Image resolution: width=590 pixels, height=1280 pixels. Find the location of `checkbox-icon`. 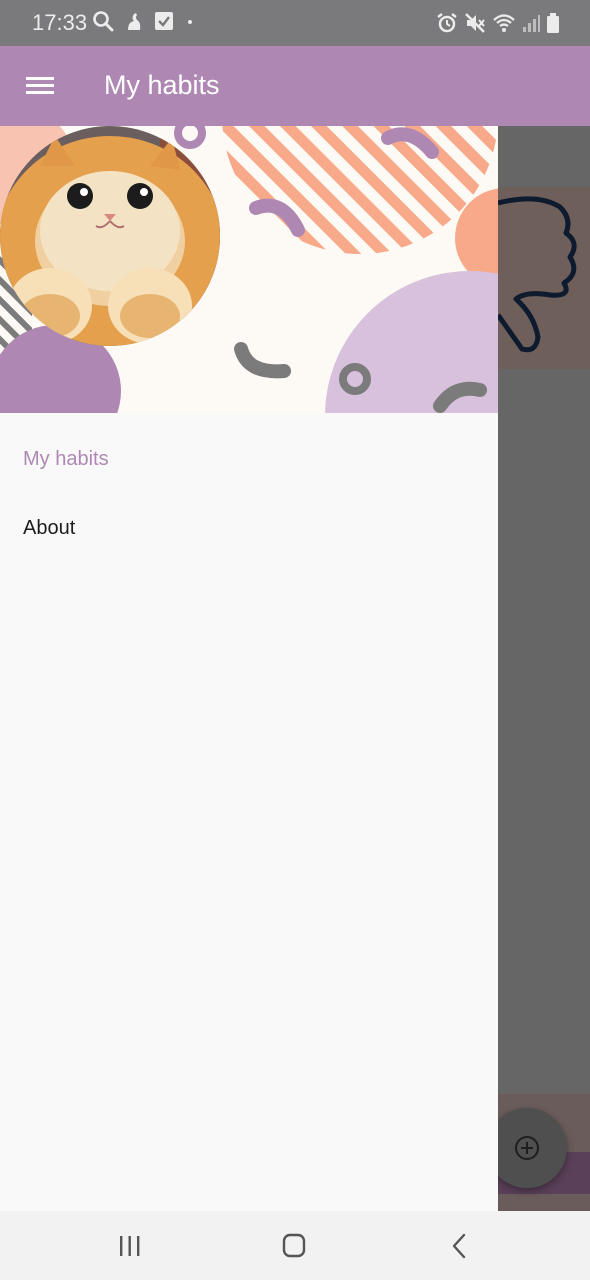

checkbox-icon is located at coordinates (164, 21).